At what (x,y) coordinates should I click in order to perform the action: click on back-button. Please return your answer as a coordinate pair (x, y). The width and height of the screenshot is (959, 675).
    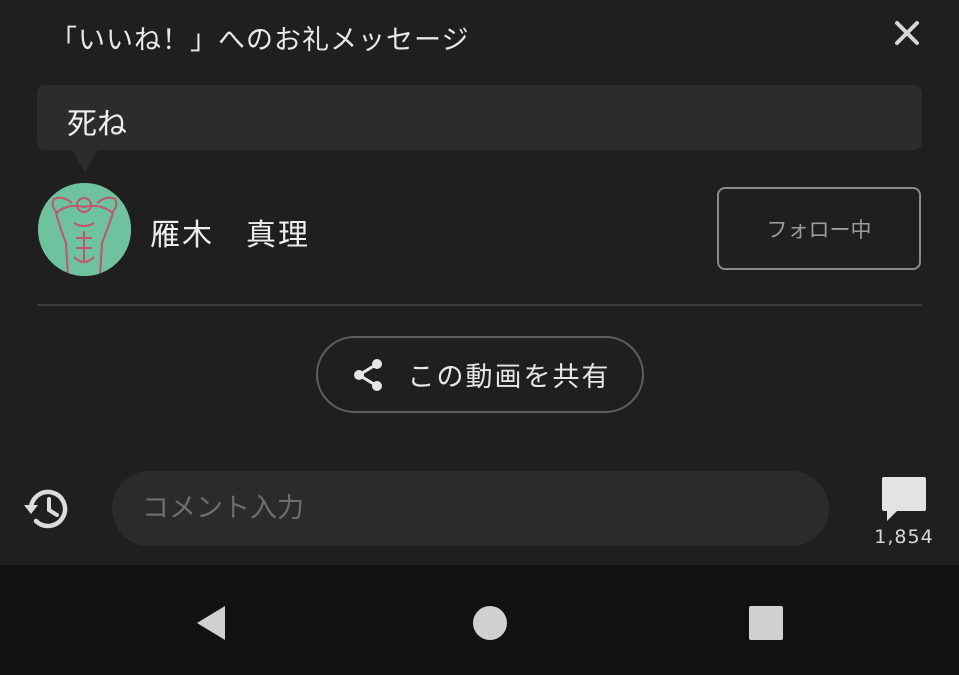
    Looking at the image, I should click on (211, 623).